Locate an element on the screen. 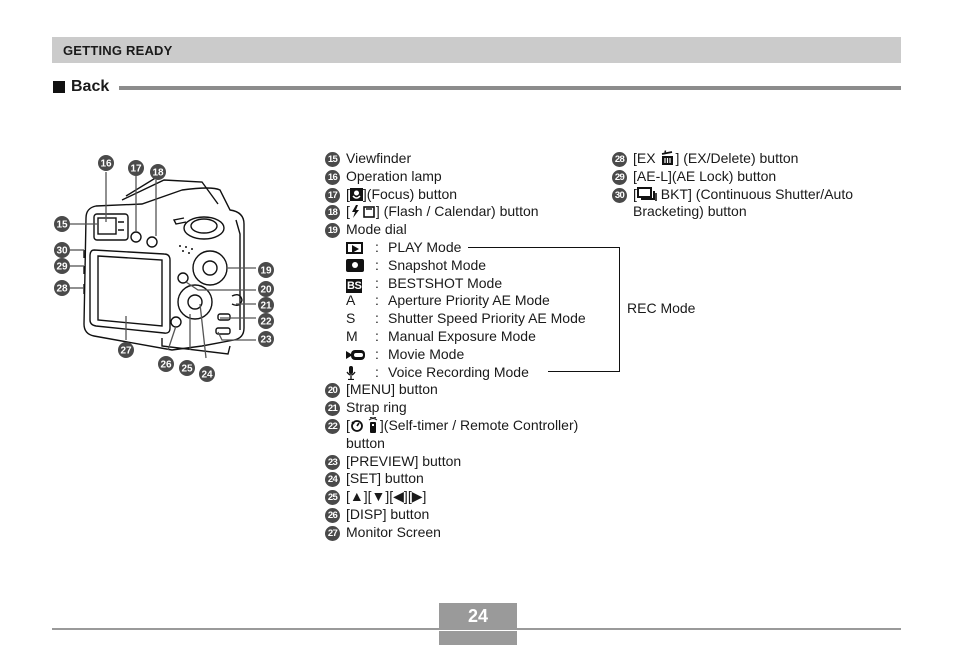 This screenshot has height=646, width=954. callout-24: 24 is located at coordinates (207, 374).